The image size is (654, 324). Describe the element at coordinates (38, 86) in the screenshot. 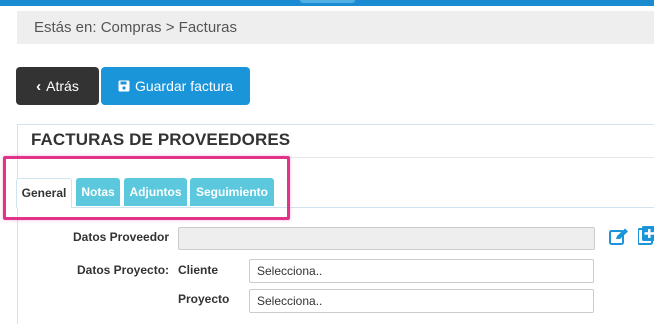

I see `chevron-left-icon: ‹` at that location.